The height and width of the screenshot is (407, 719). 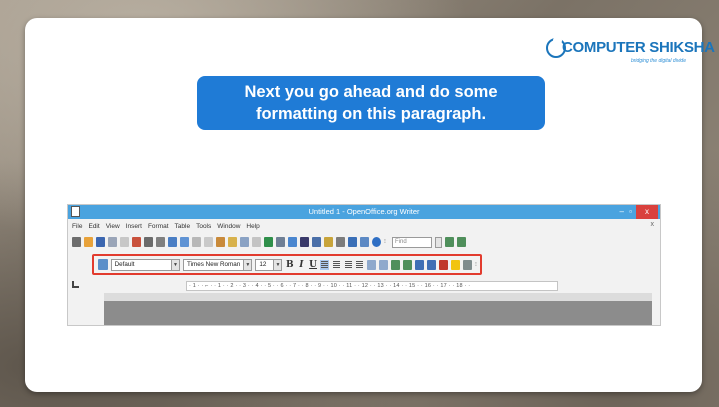 I want to click on cut-icon, so click(x=196, y=242).